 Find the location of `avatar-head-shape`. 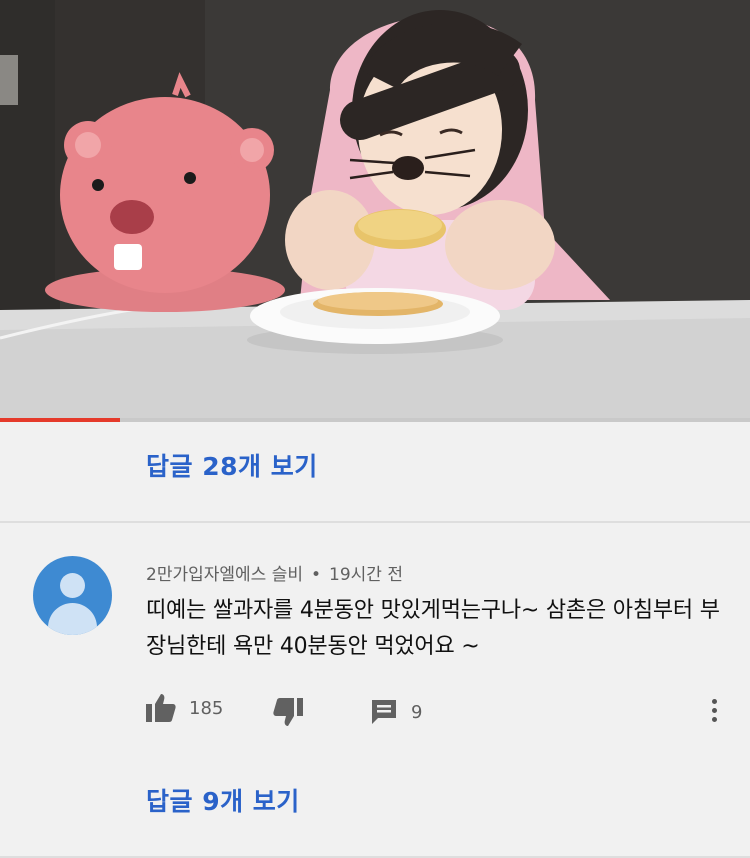

avatar-head-shape is located at coordinates (72, 585).